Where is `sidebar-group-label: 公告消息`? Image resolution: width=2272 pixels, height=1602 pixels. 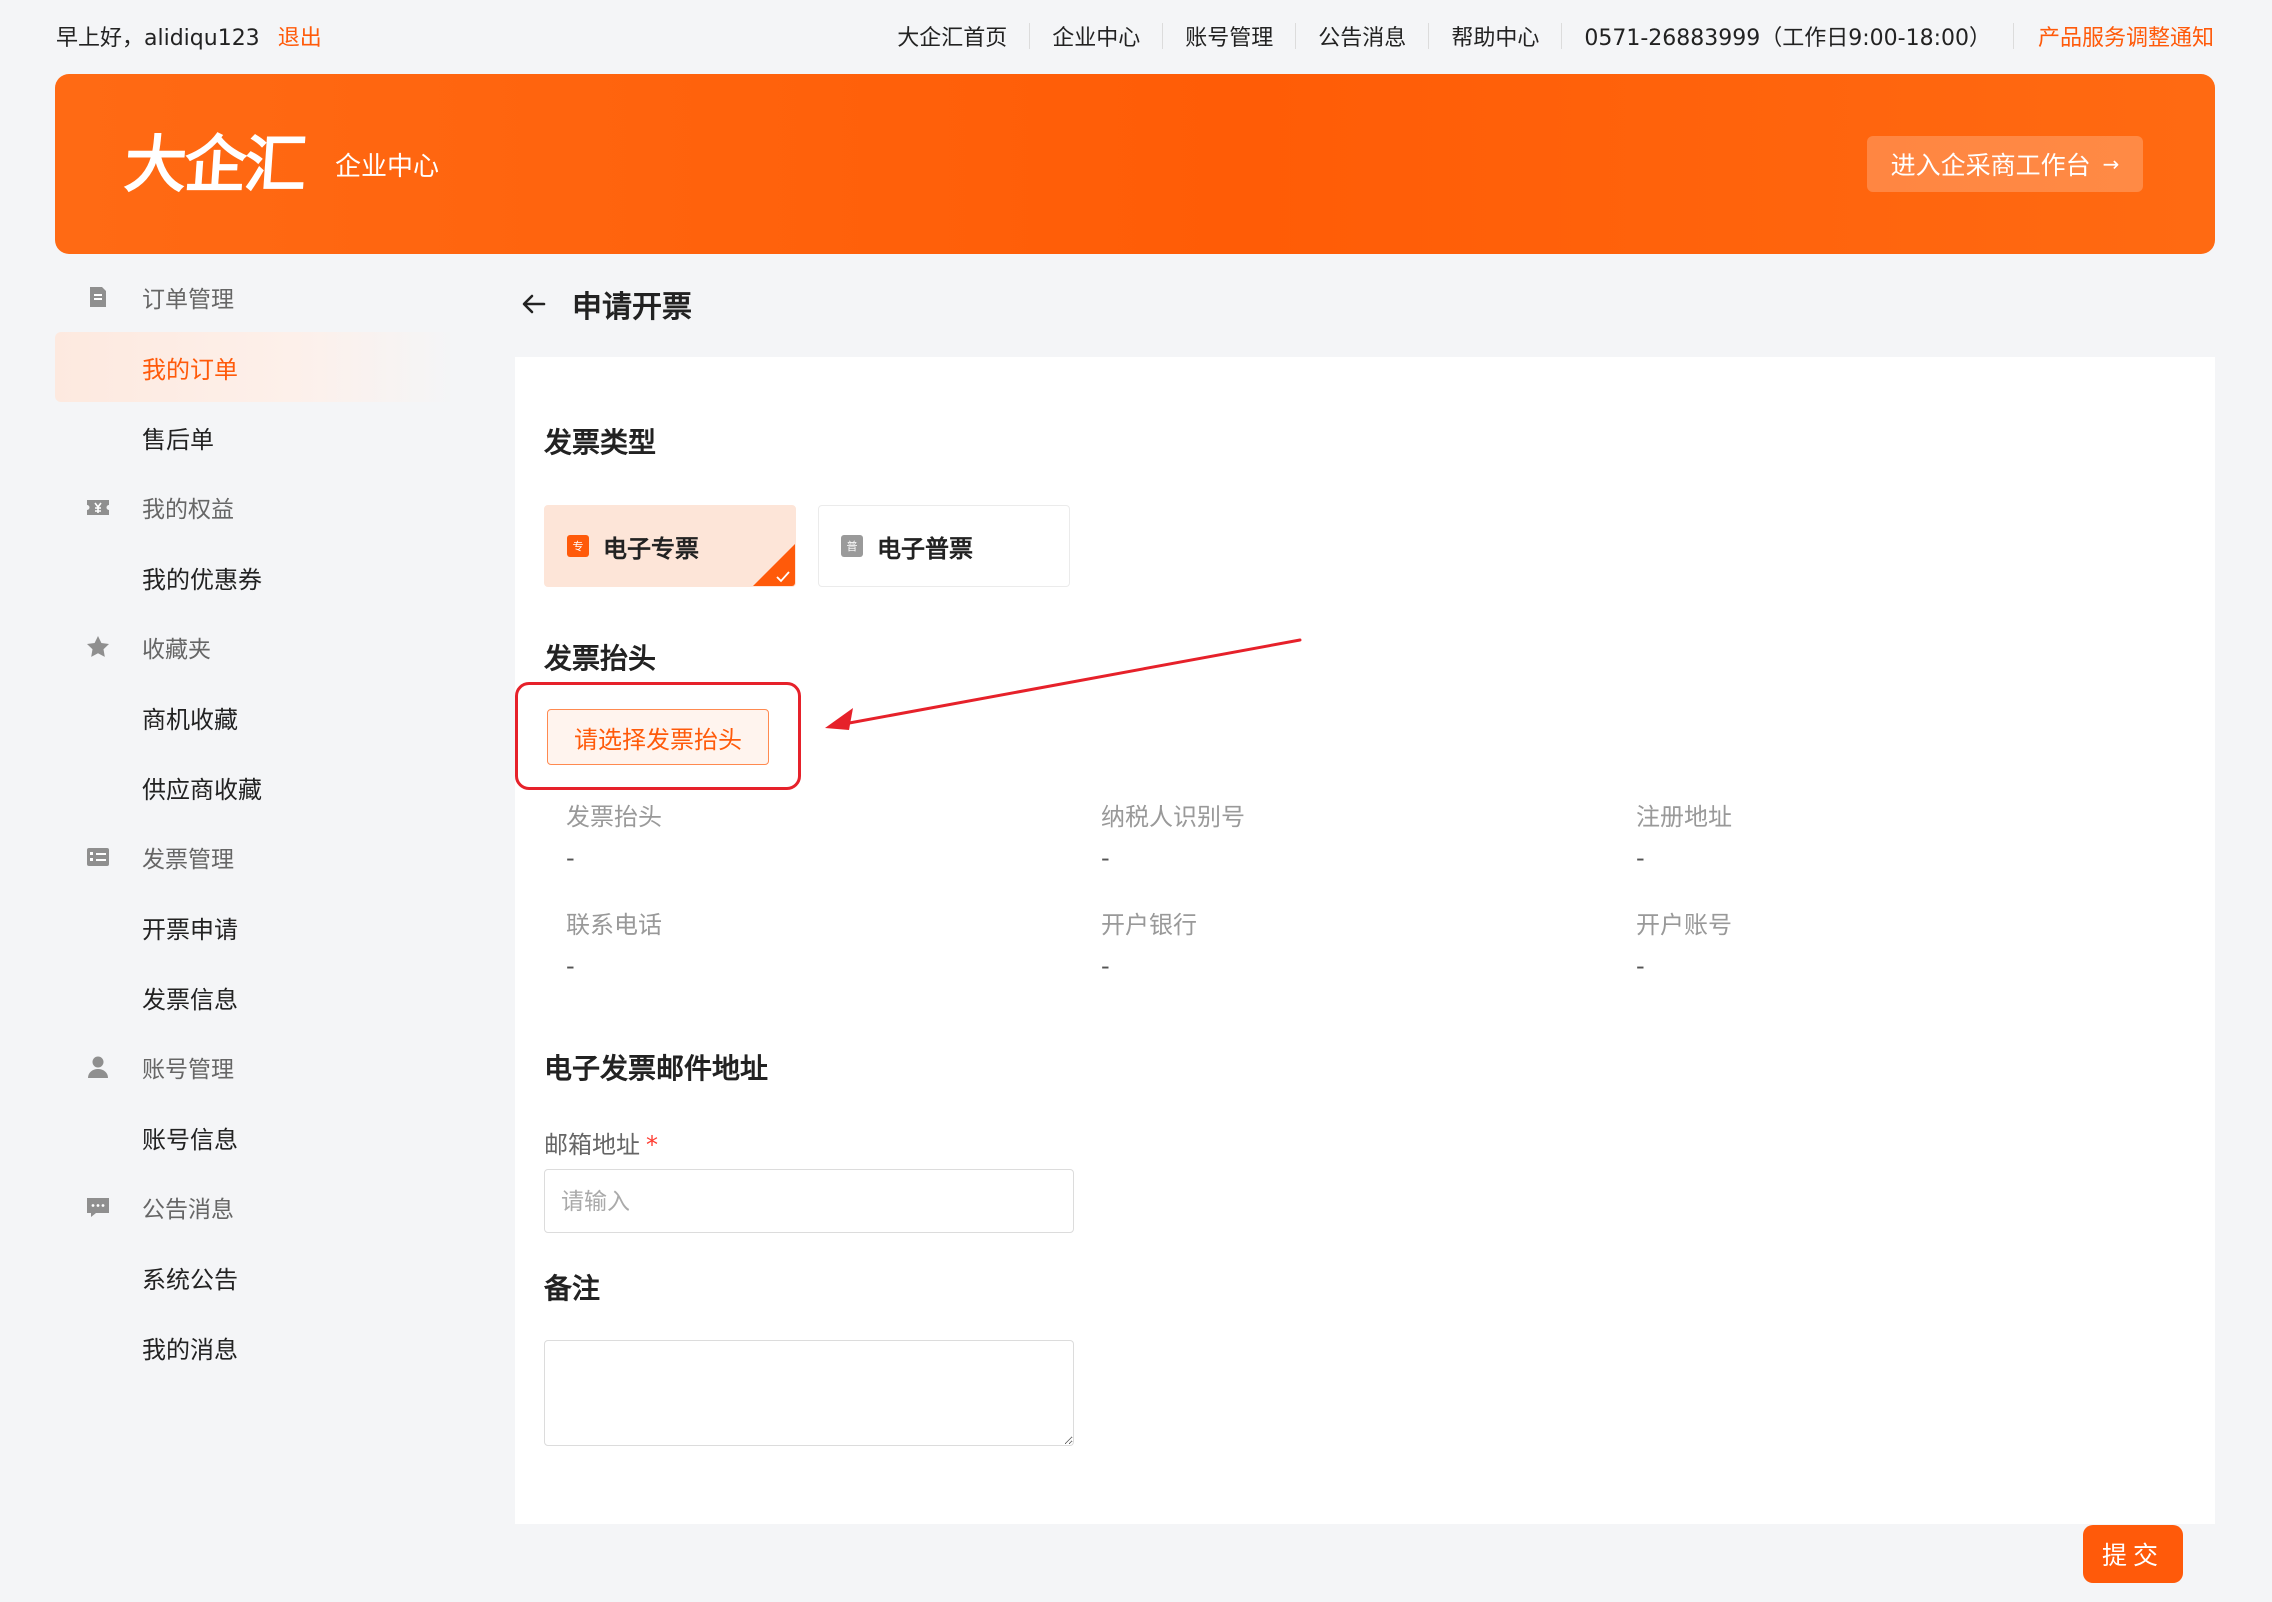
sidebar-group-label: 公告消息 is located at coordinates (188, 1210).